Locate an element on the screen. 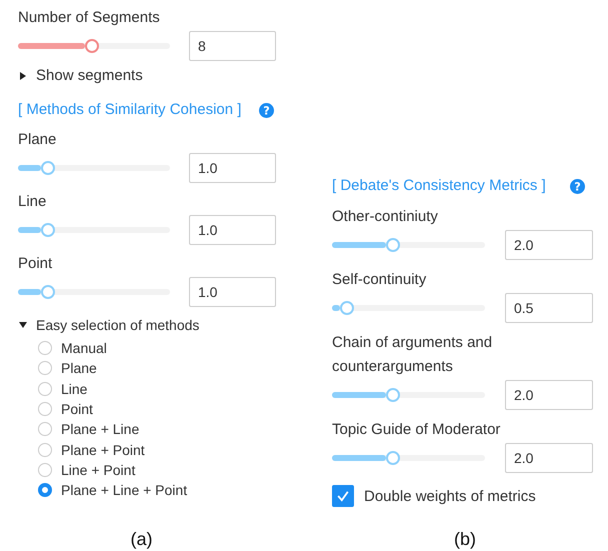 This screenshot has height=551, width=608. toggle-label: Show segments is located at coordinates (89, 76).